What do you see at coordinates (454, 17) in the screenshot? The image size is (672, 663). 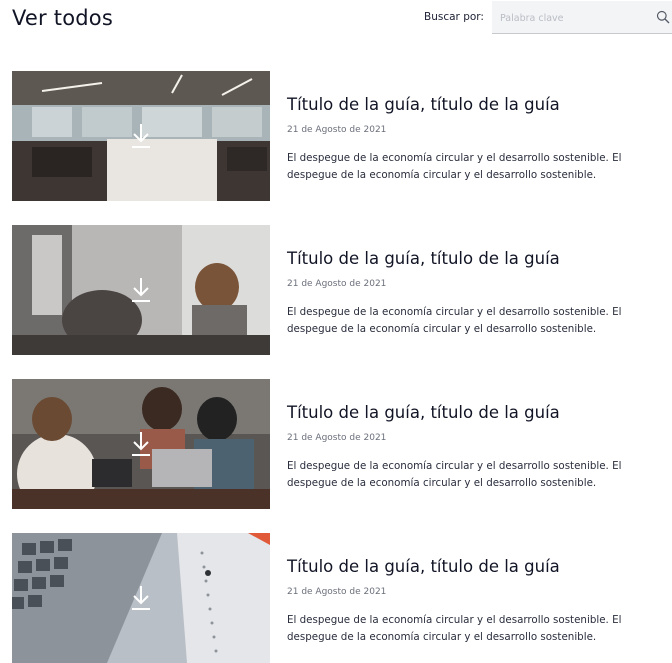 I see `search-label: Buscar por:` at bounding box center [454, 17].